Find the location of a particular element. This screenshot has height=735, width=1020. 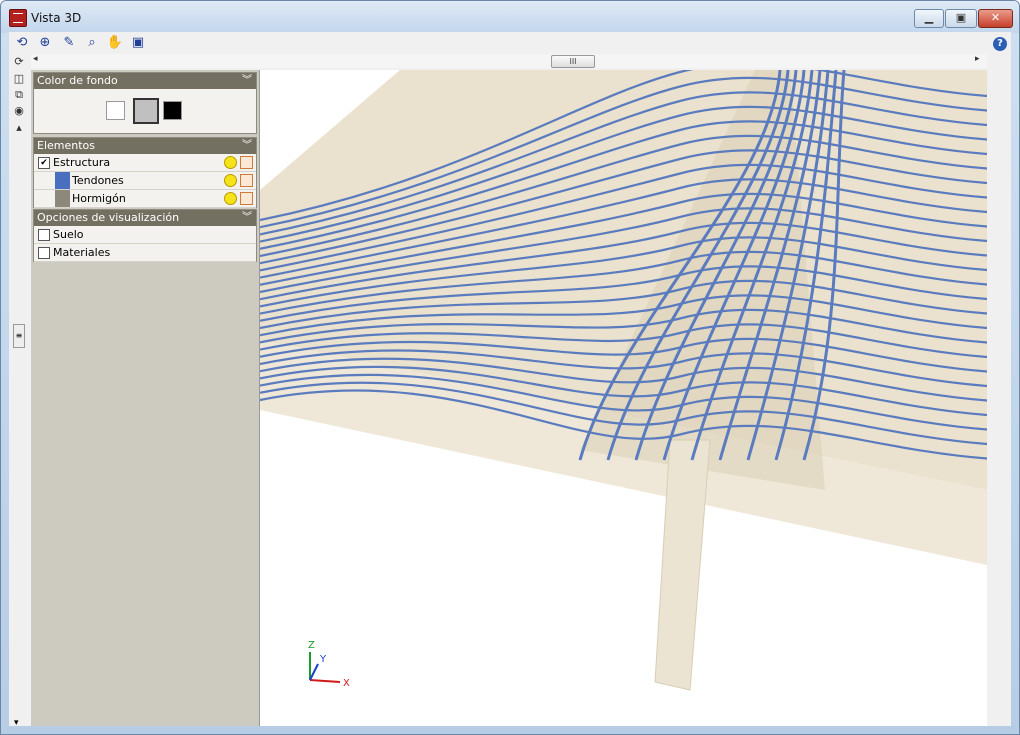

maximize-icon: ▣ is located at coordinates (961, 17).